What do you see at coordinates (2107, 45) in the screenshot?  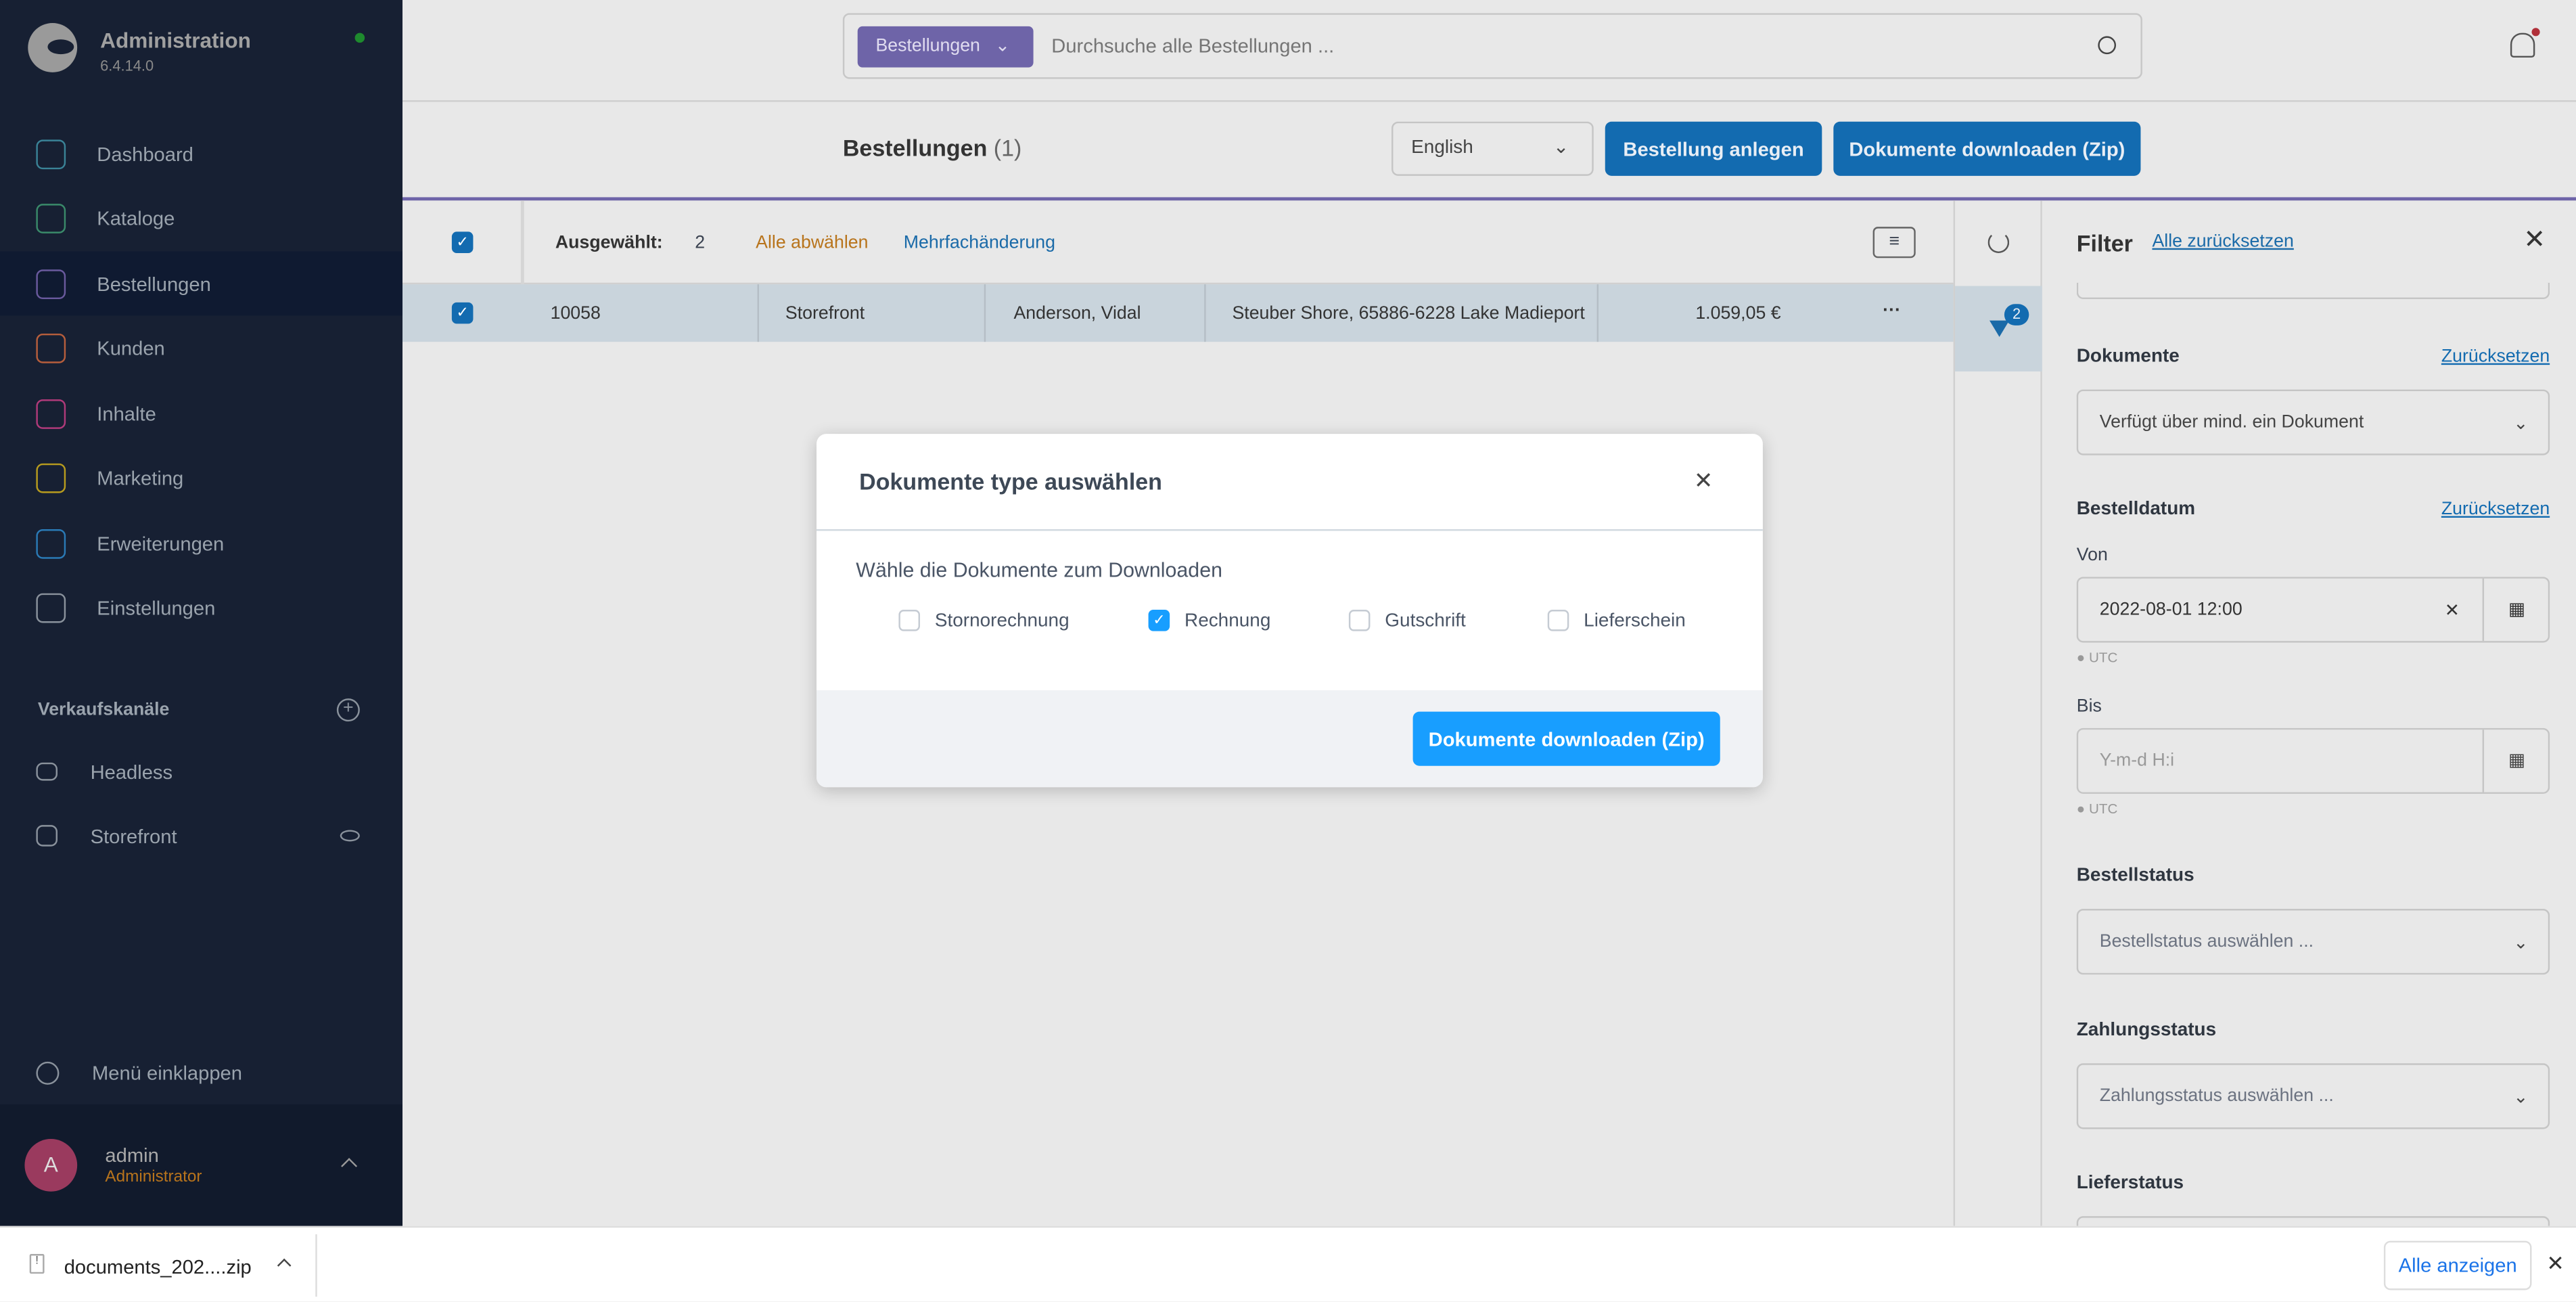 I see `search-icon` at bounding box center [2107, 45].